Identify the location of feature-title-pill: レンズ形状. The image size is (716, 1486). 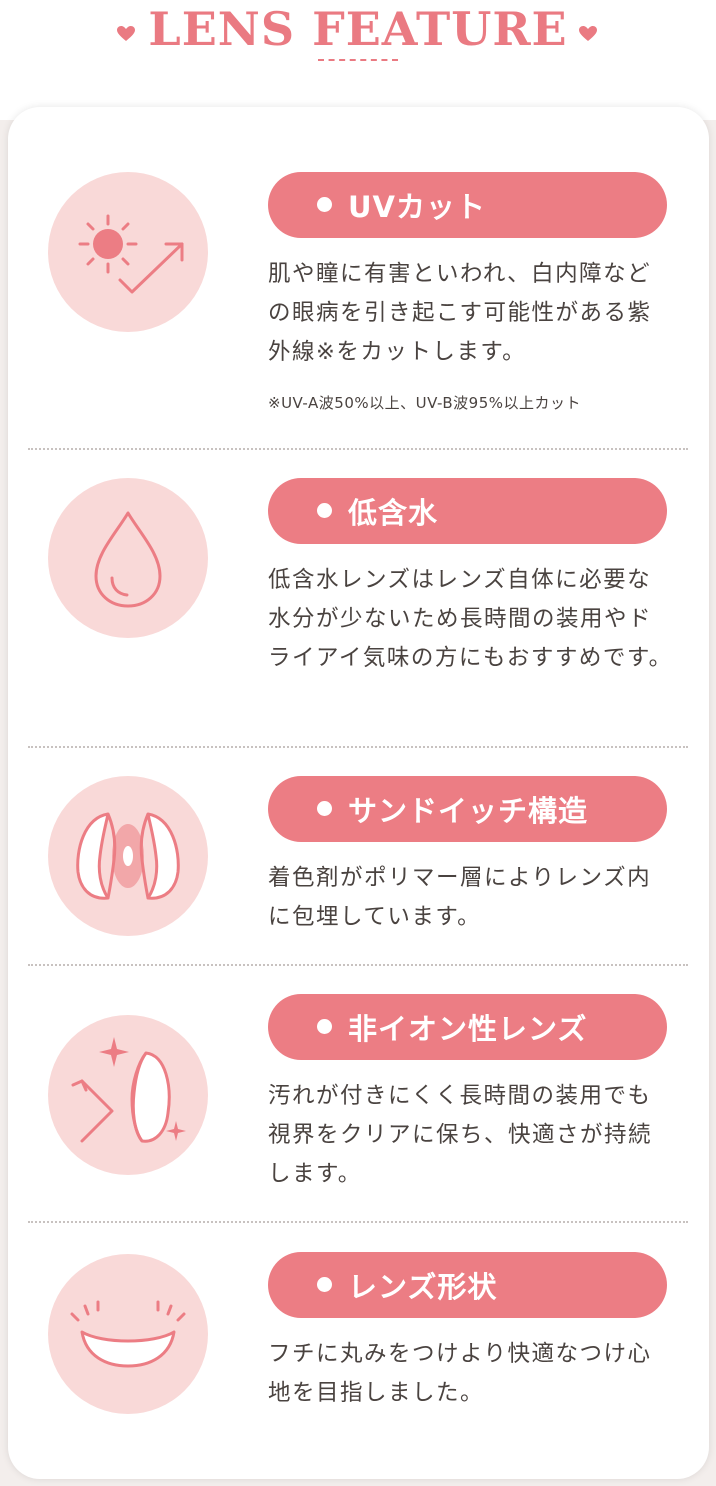
(467, 1285).